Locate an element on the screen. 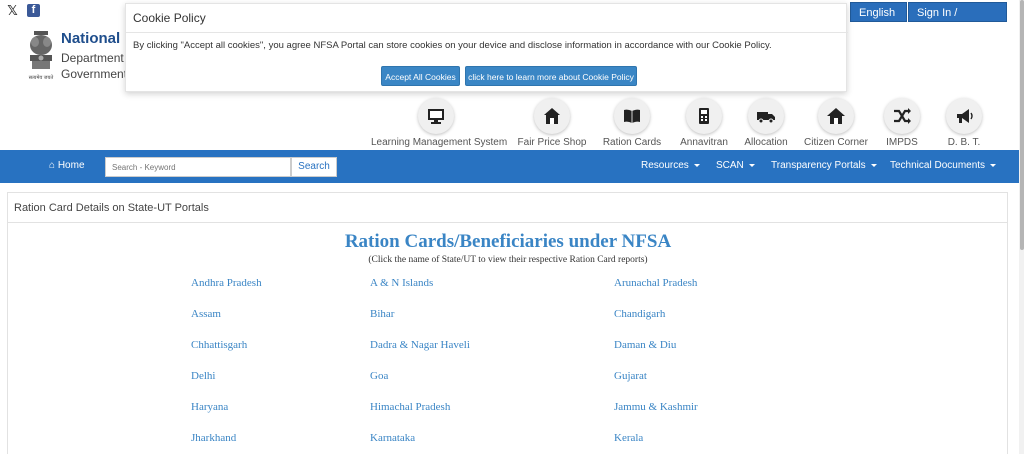  nav-ration-cards: Ration Cards is located at coordinates (632, 123).